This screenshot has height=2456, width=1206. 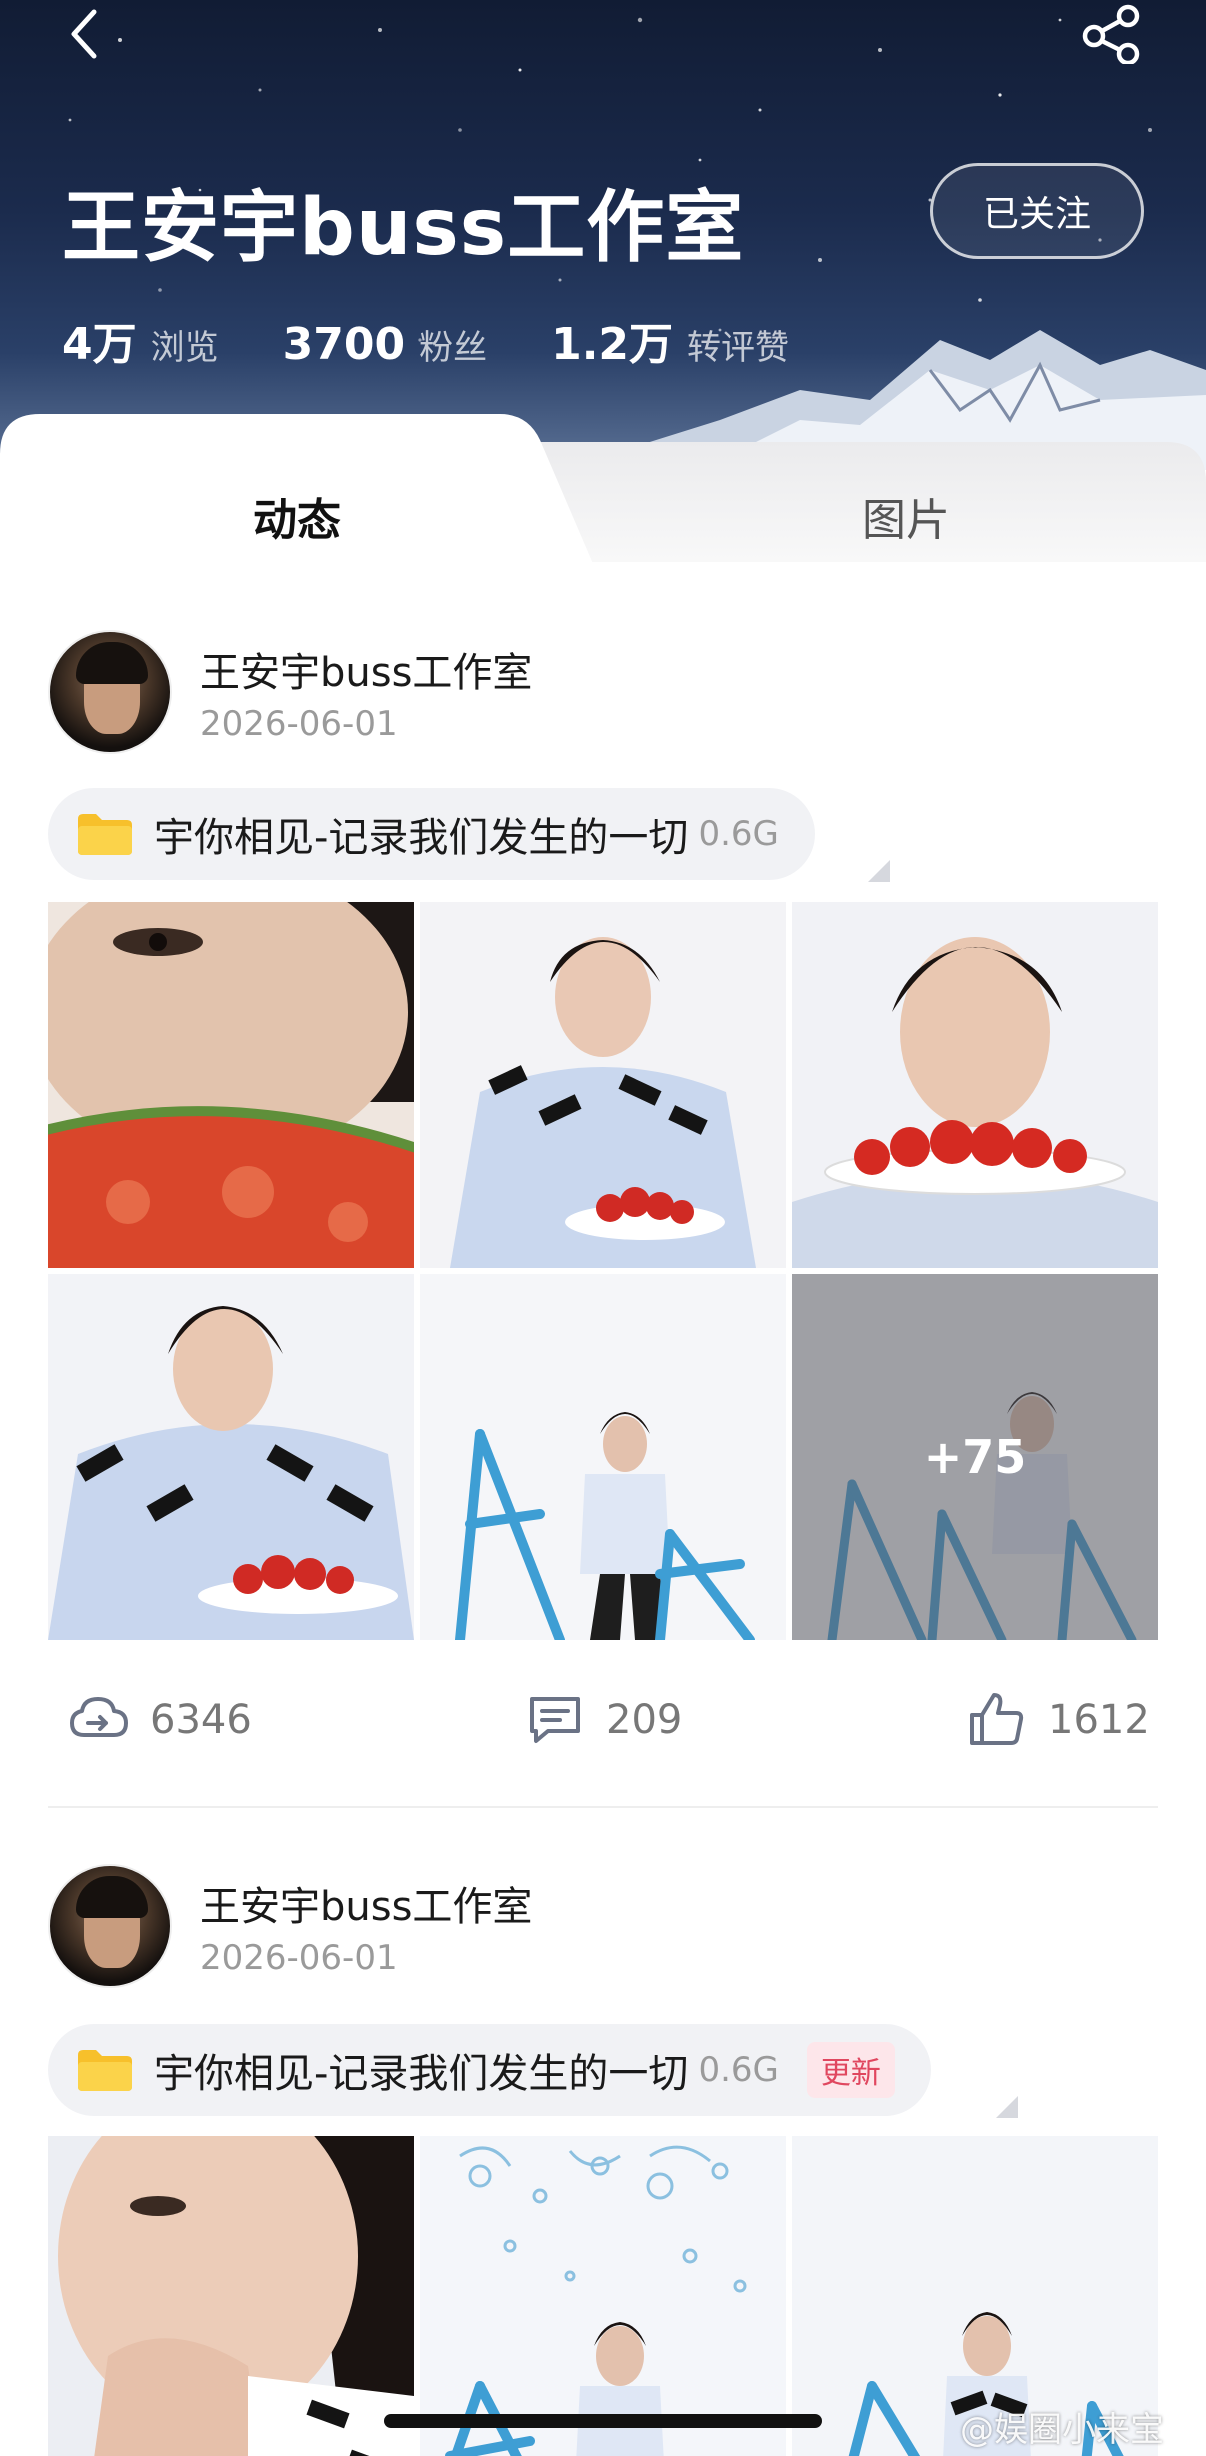 What do you see at coordinates (344, 344) in the screenshot?
I see `stat-value: 3700` at bounding box center [344, 344].